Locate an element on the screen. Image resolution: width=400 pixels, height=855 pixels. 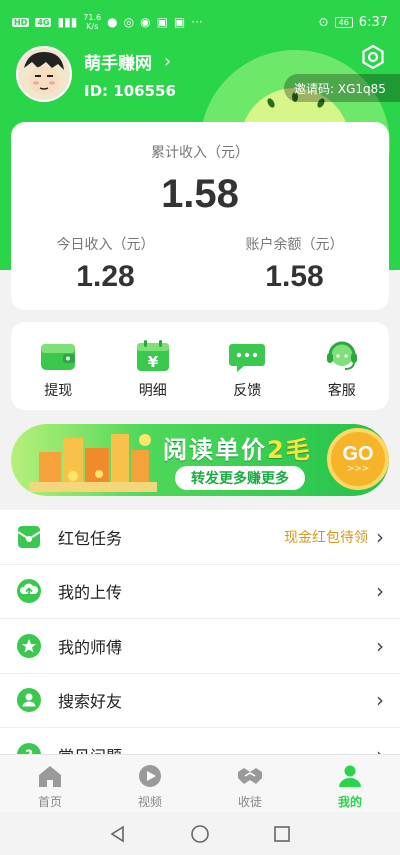
username: 萌手赚网 is located at coordinates (118, 63).